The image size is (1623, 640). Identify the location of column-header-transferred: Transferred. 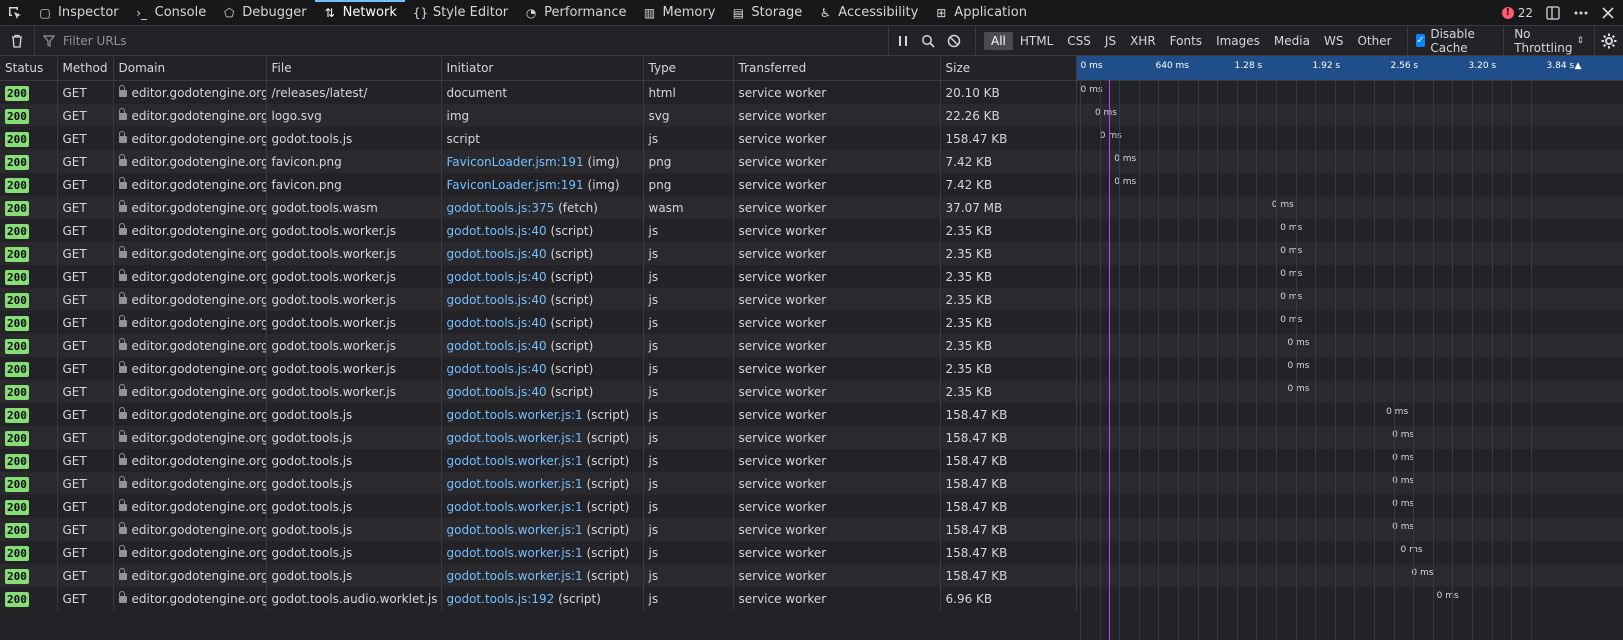
(837, 68).